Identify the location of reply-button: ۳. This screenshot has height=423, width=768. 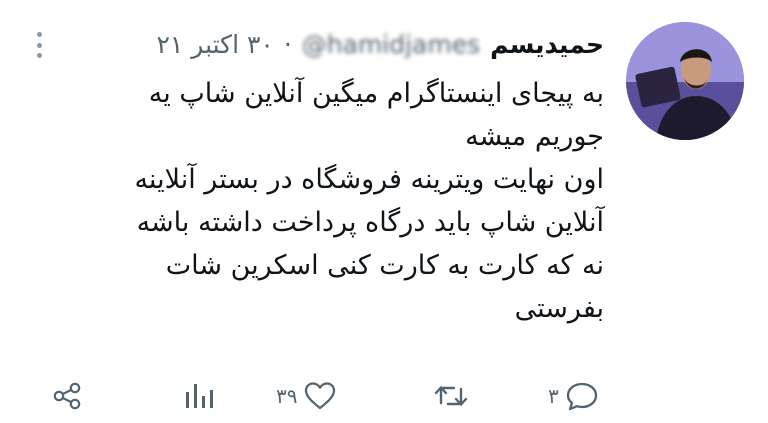
(573, 396).